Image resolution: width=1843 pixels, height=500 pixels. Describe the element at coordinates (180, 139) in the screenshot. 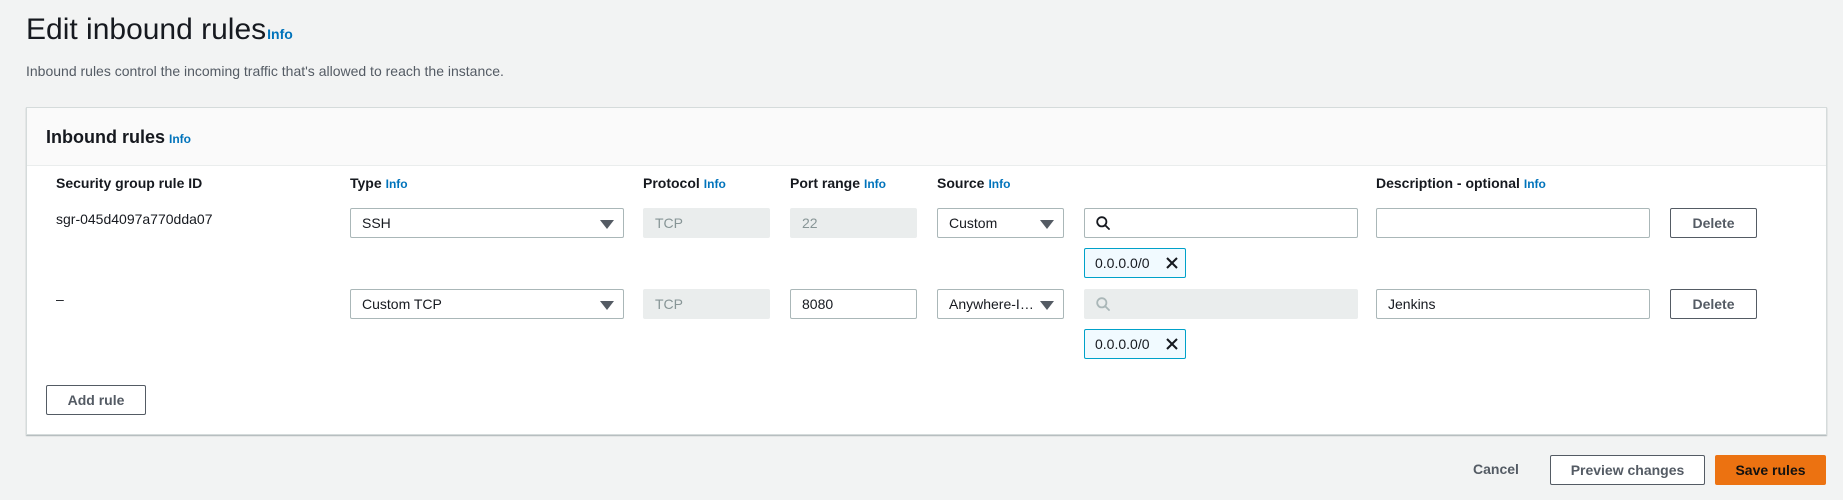

I see `panel-info-link: Info` at that location.